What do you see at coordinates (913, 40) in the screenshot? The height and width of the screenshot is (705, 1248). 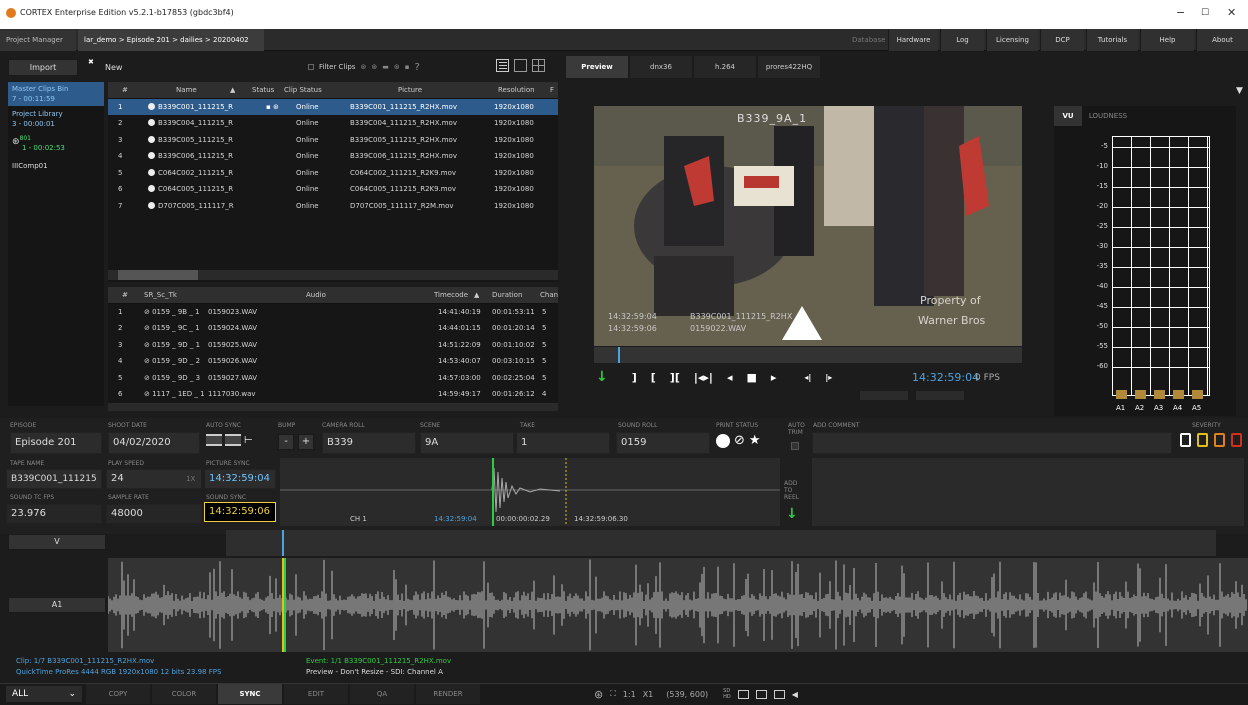 I see `menu-hardware: Hardware` at bounding box center [913, 40].